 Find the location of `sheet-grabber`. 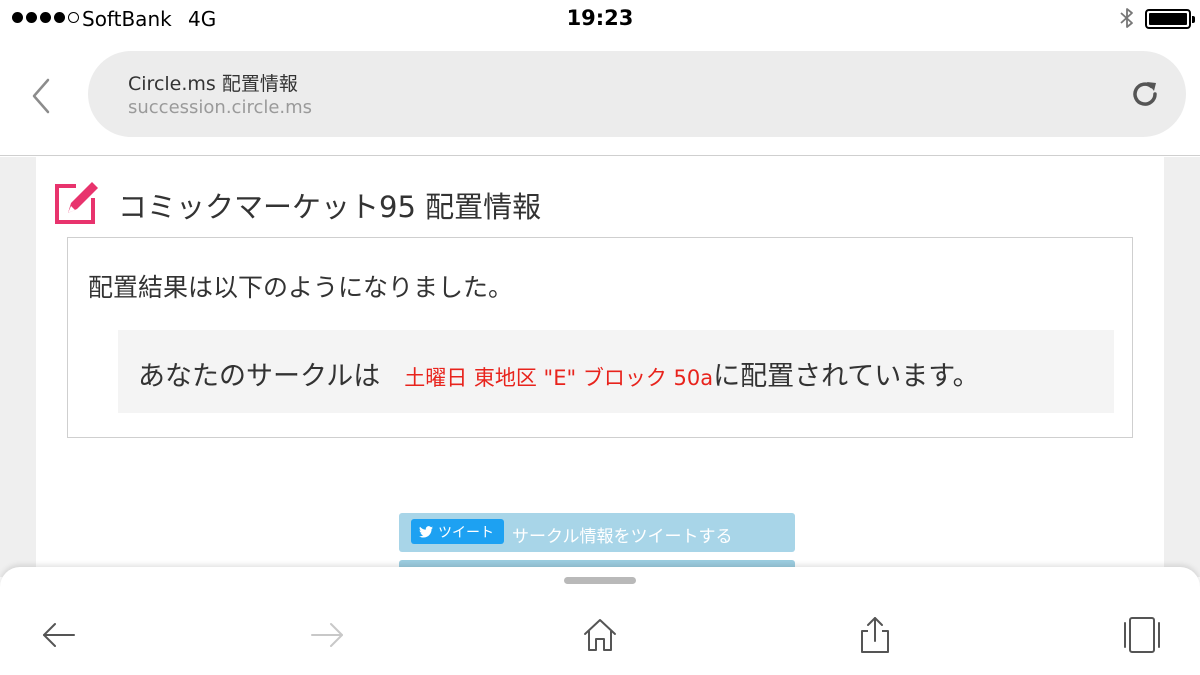

sheet-grabber is located at coordinates (600, 580).